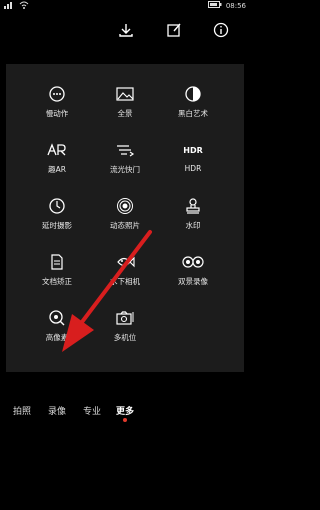 This screenshot has height=510, width=320. I want to click on camera-mode-tabs: 拍照 录像 专业 更多, so click(125, 417).